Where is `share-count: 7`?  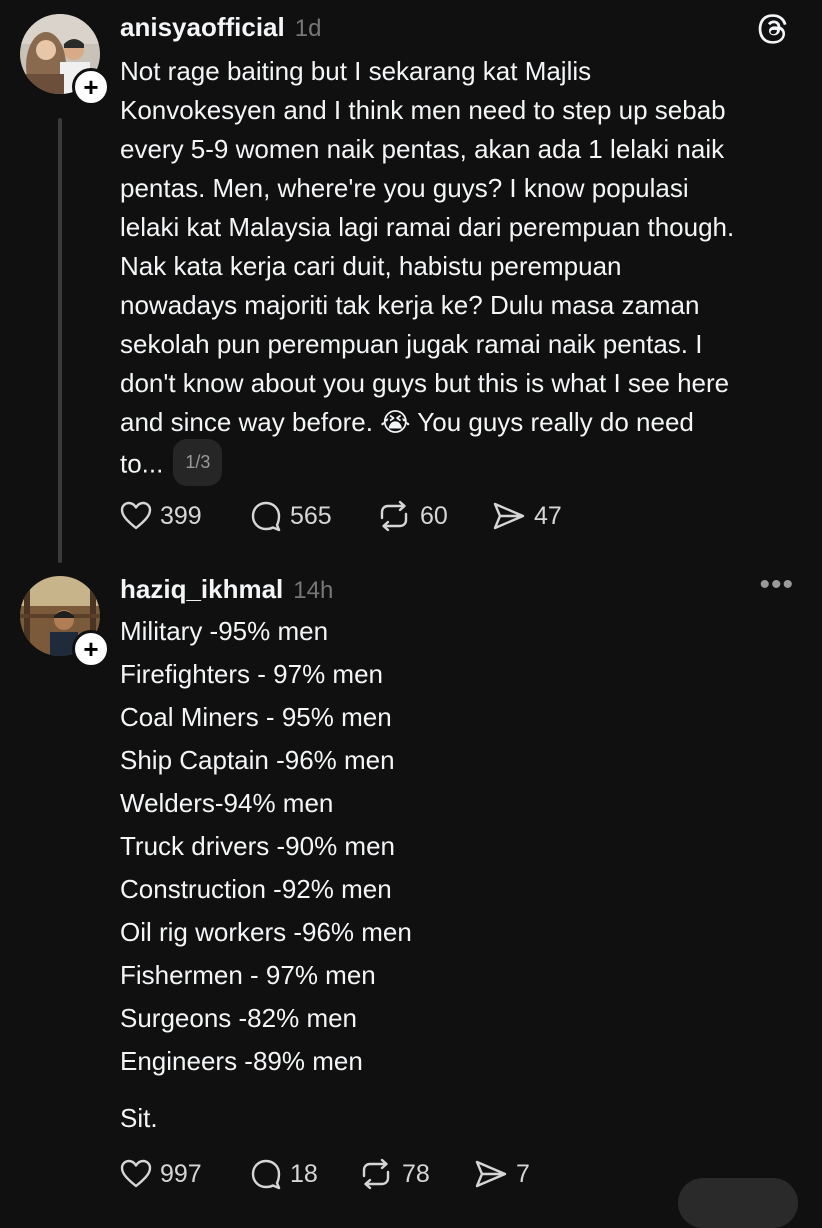
share-count: 7 is located at coordinates (523, 1173).